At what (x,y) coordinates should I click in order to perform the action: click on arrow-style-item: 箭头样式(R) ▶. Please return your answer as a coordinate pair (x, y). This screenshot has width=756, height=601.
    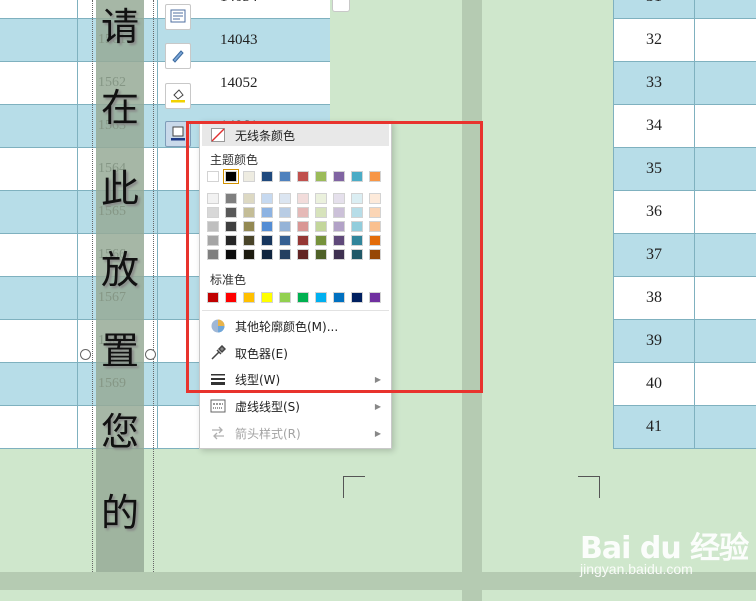
    Looking at the image, I should click on (295, 433).